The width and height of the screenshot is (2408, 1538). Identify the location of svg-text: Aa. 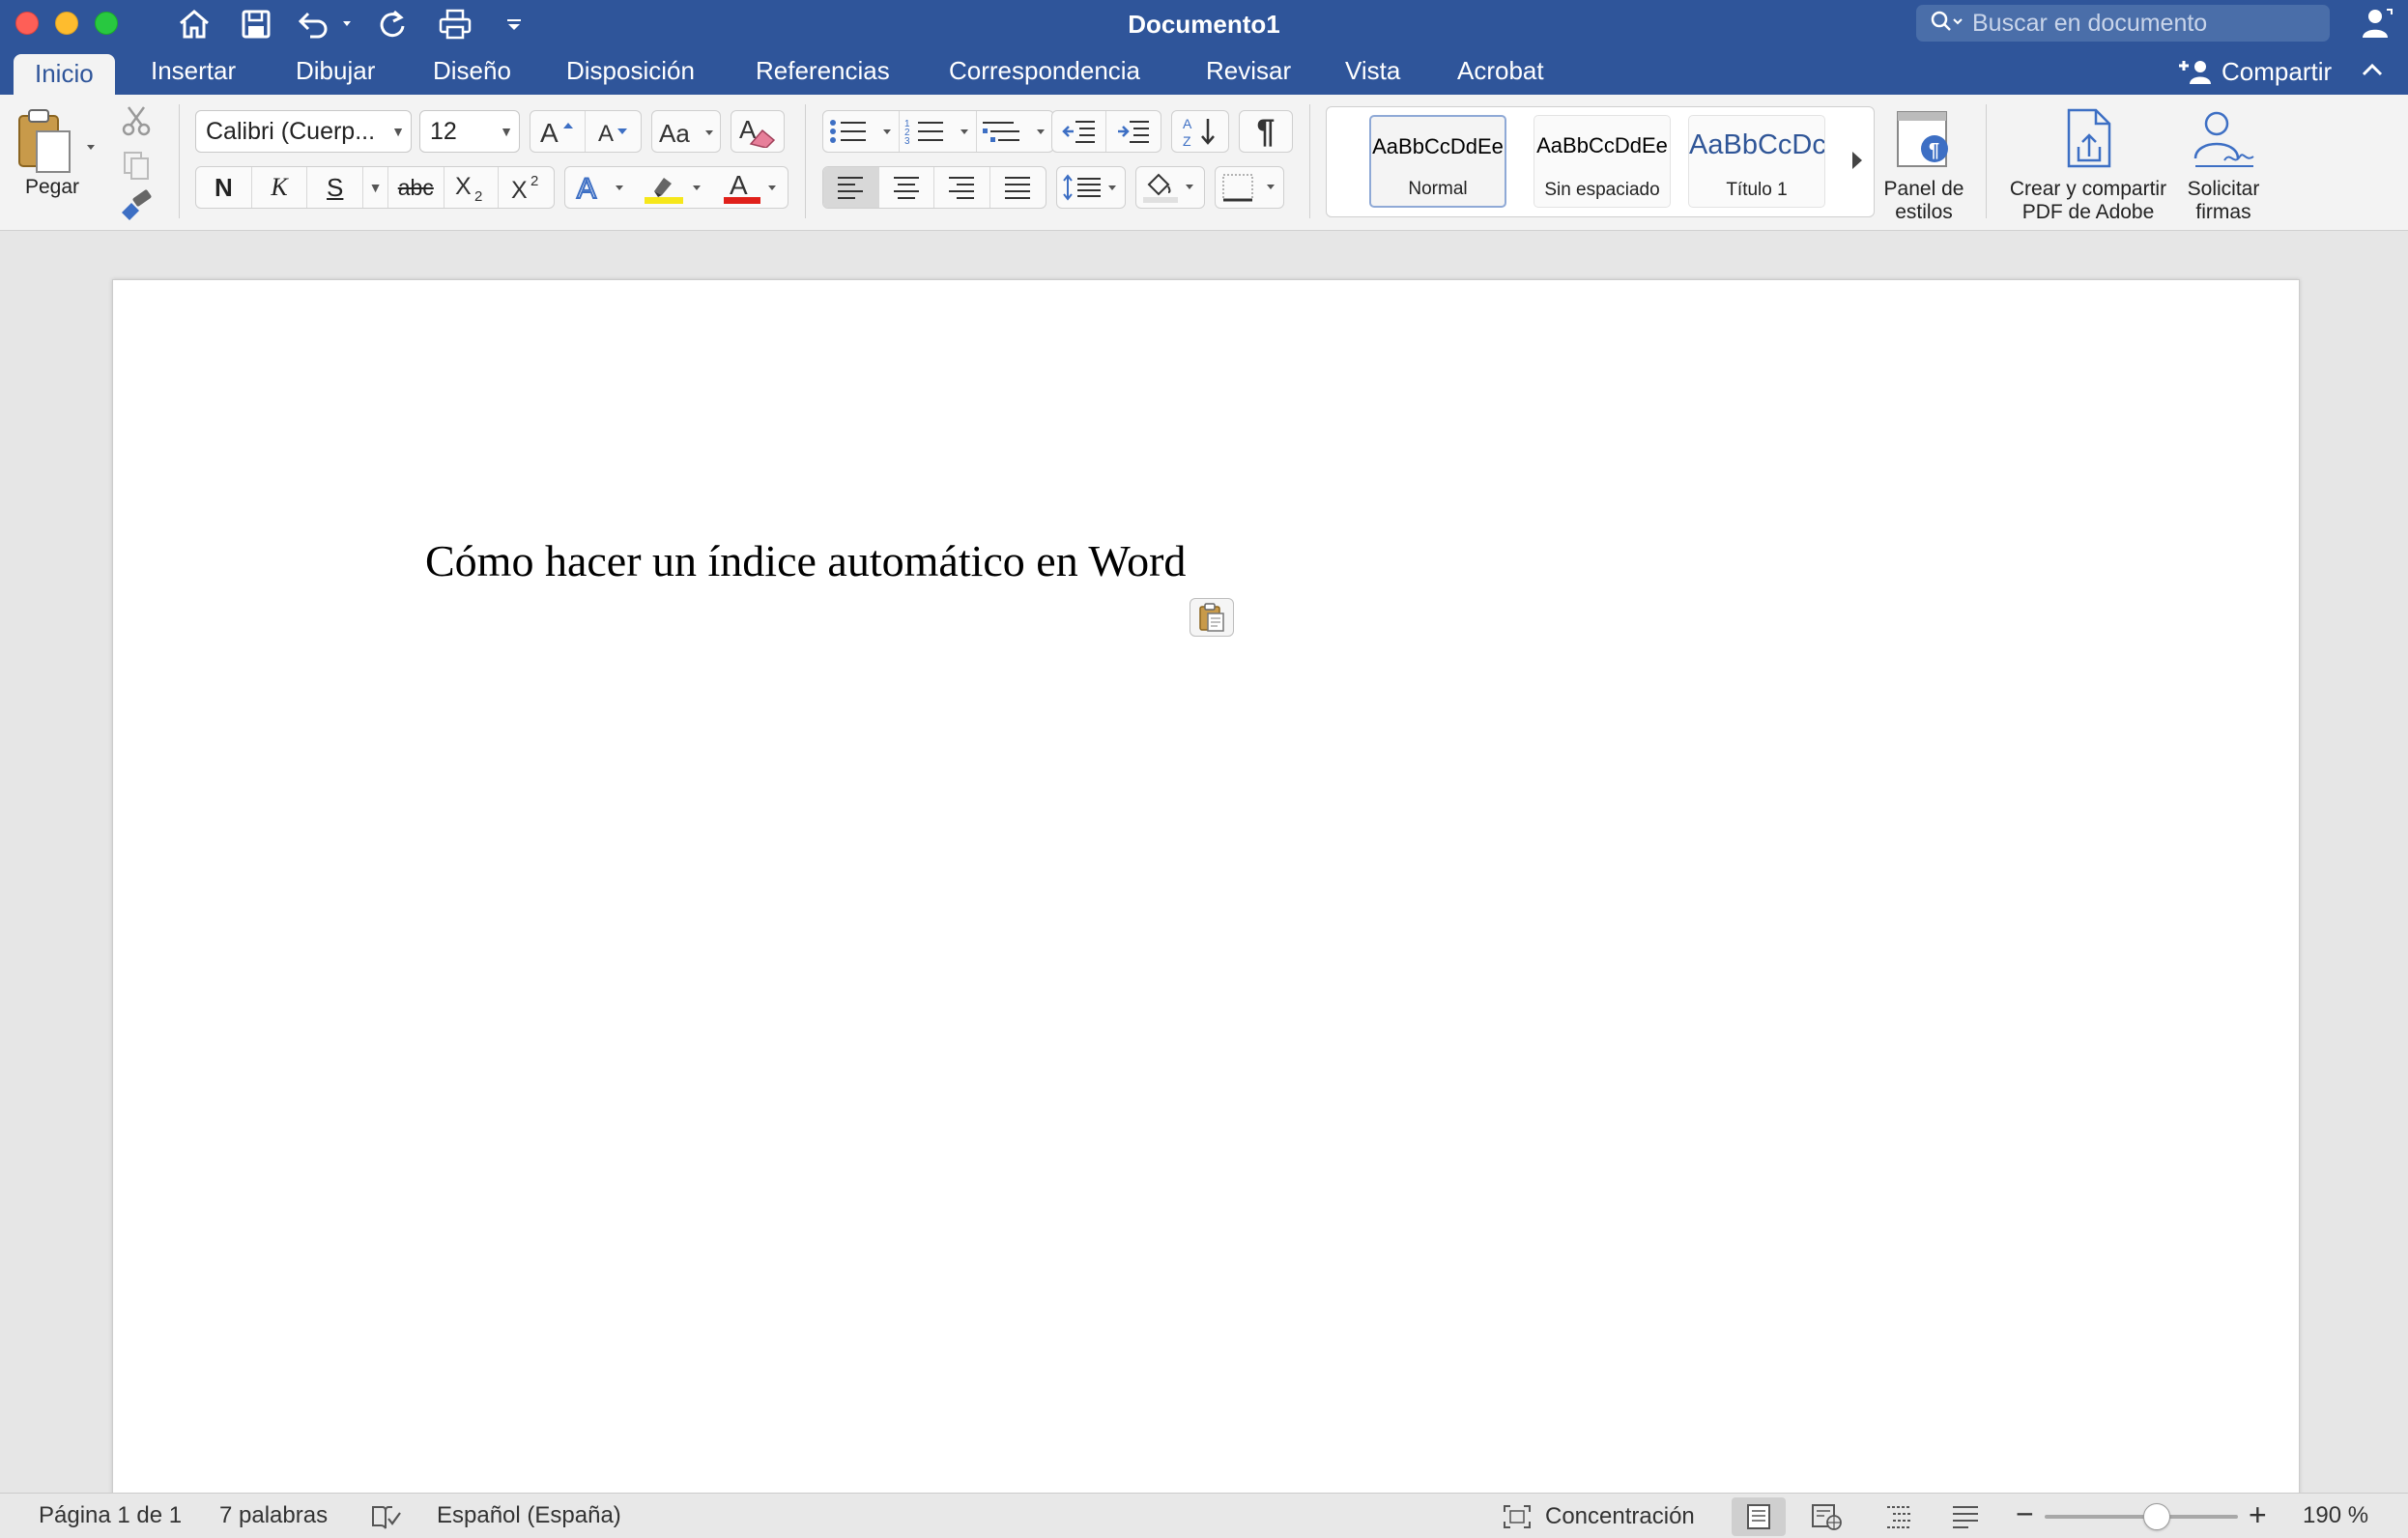
(675, 132).